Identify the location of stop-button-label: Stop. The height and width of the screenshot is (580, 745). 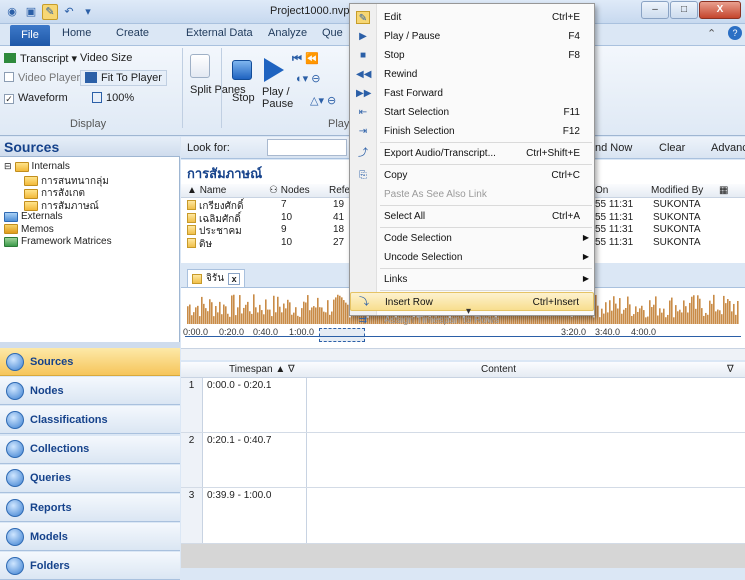
(243, 98).